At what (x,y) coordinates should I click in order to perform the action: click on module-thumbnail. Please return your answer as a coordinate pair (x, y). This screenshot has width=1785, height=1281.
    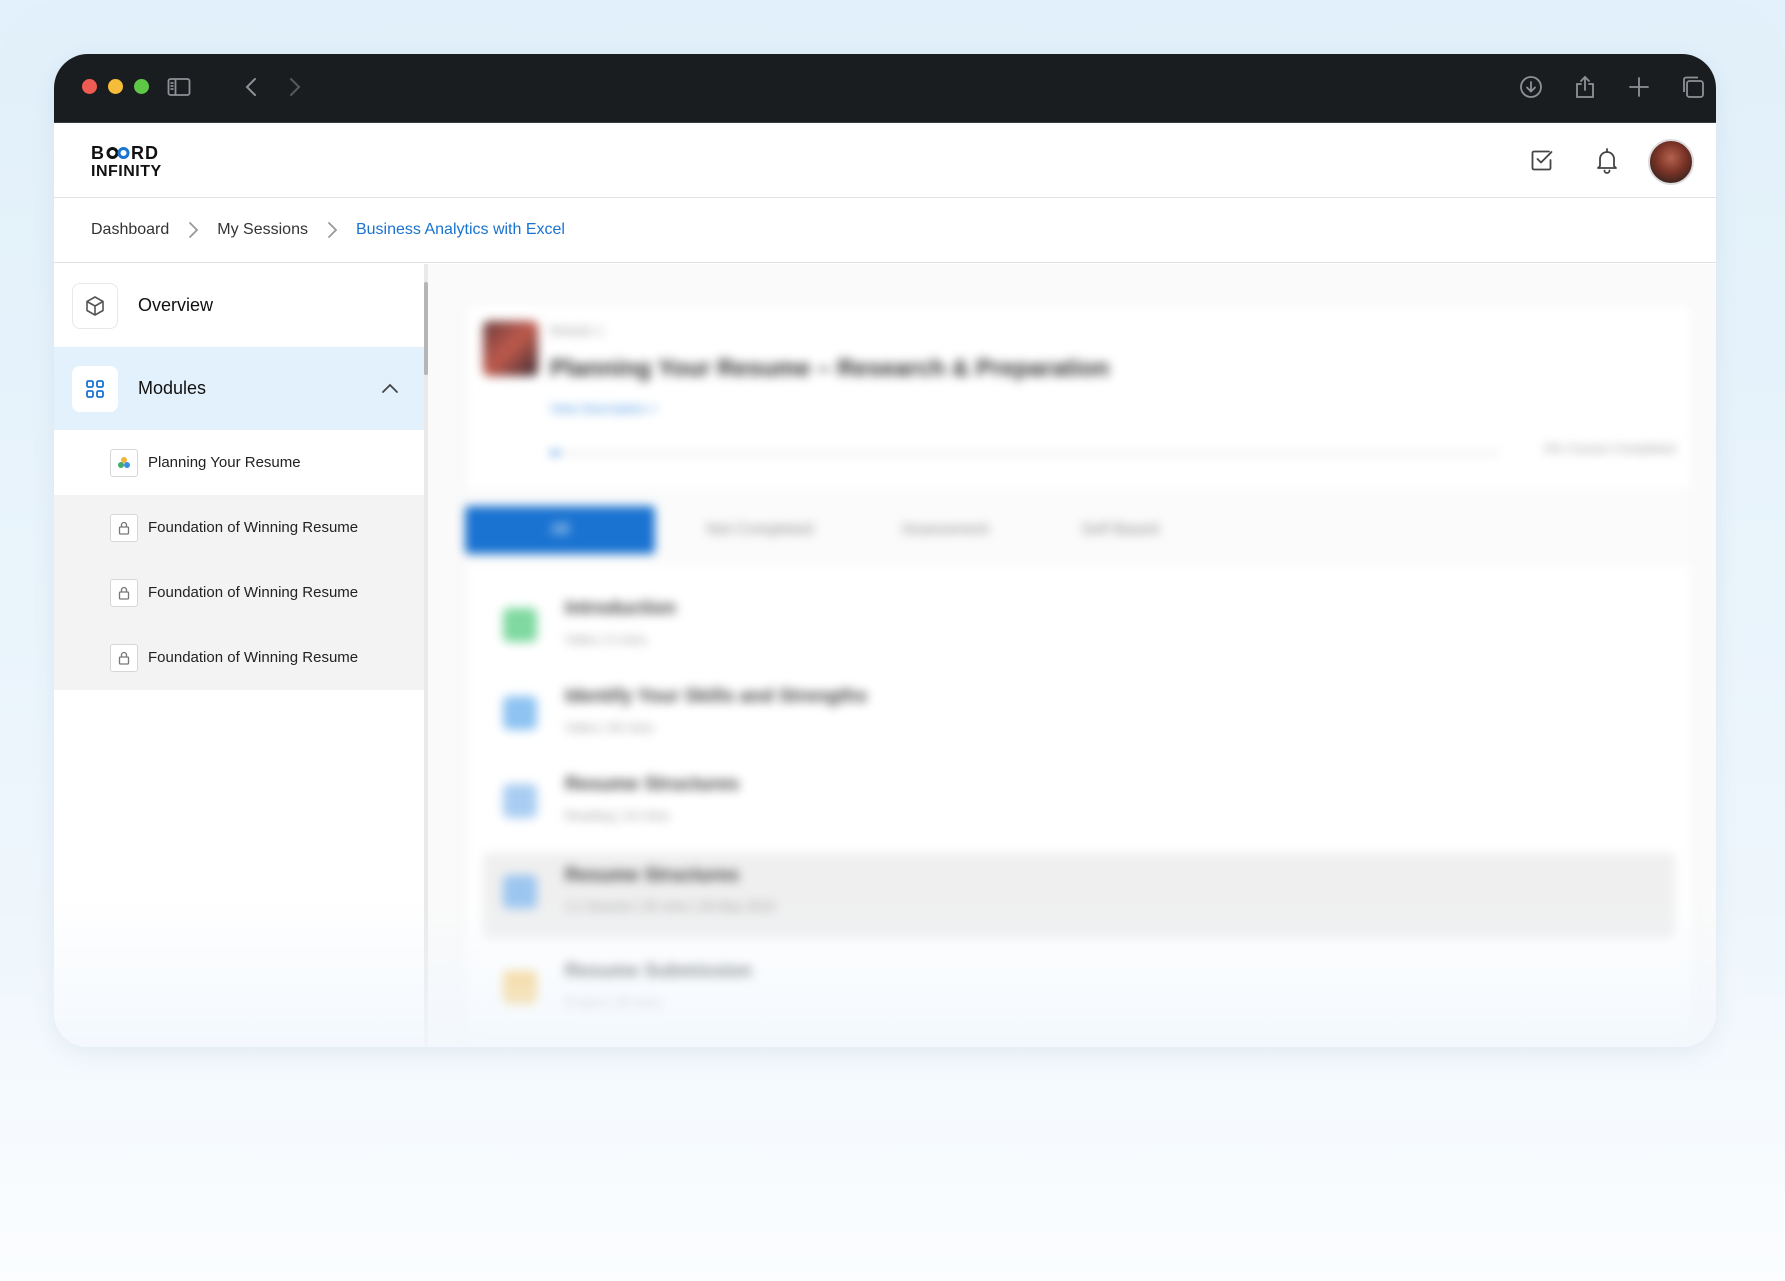
    Looking at the image, I should click on (510, 348).